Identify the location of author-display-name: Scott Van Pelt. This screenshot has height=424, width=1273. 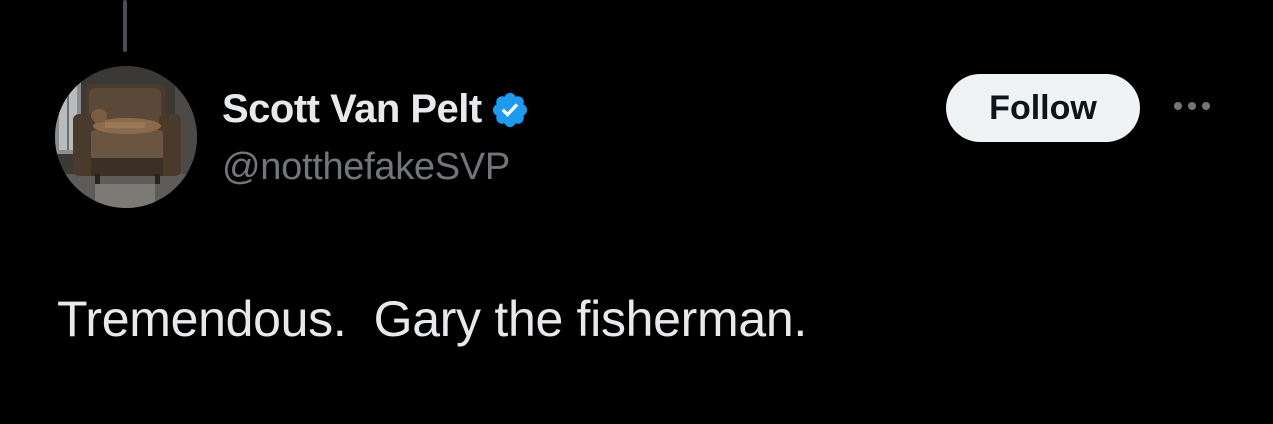
(352, 109).